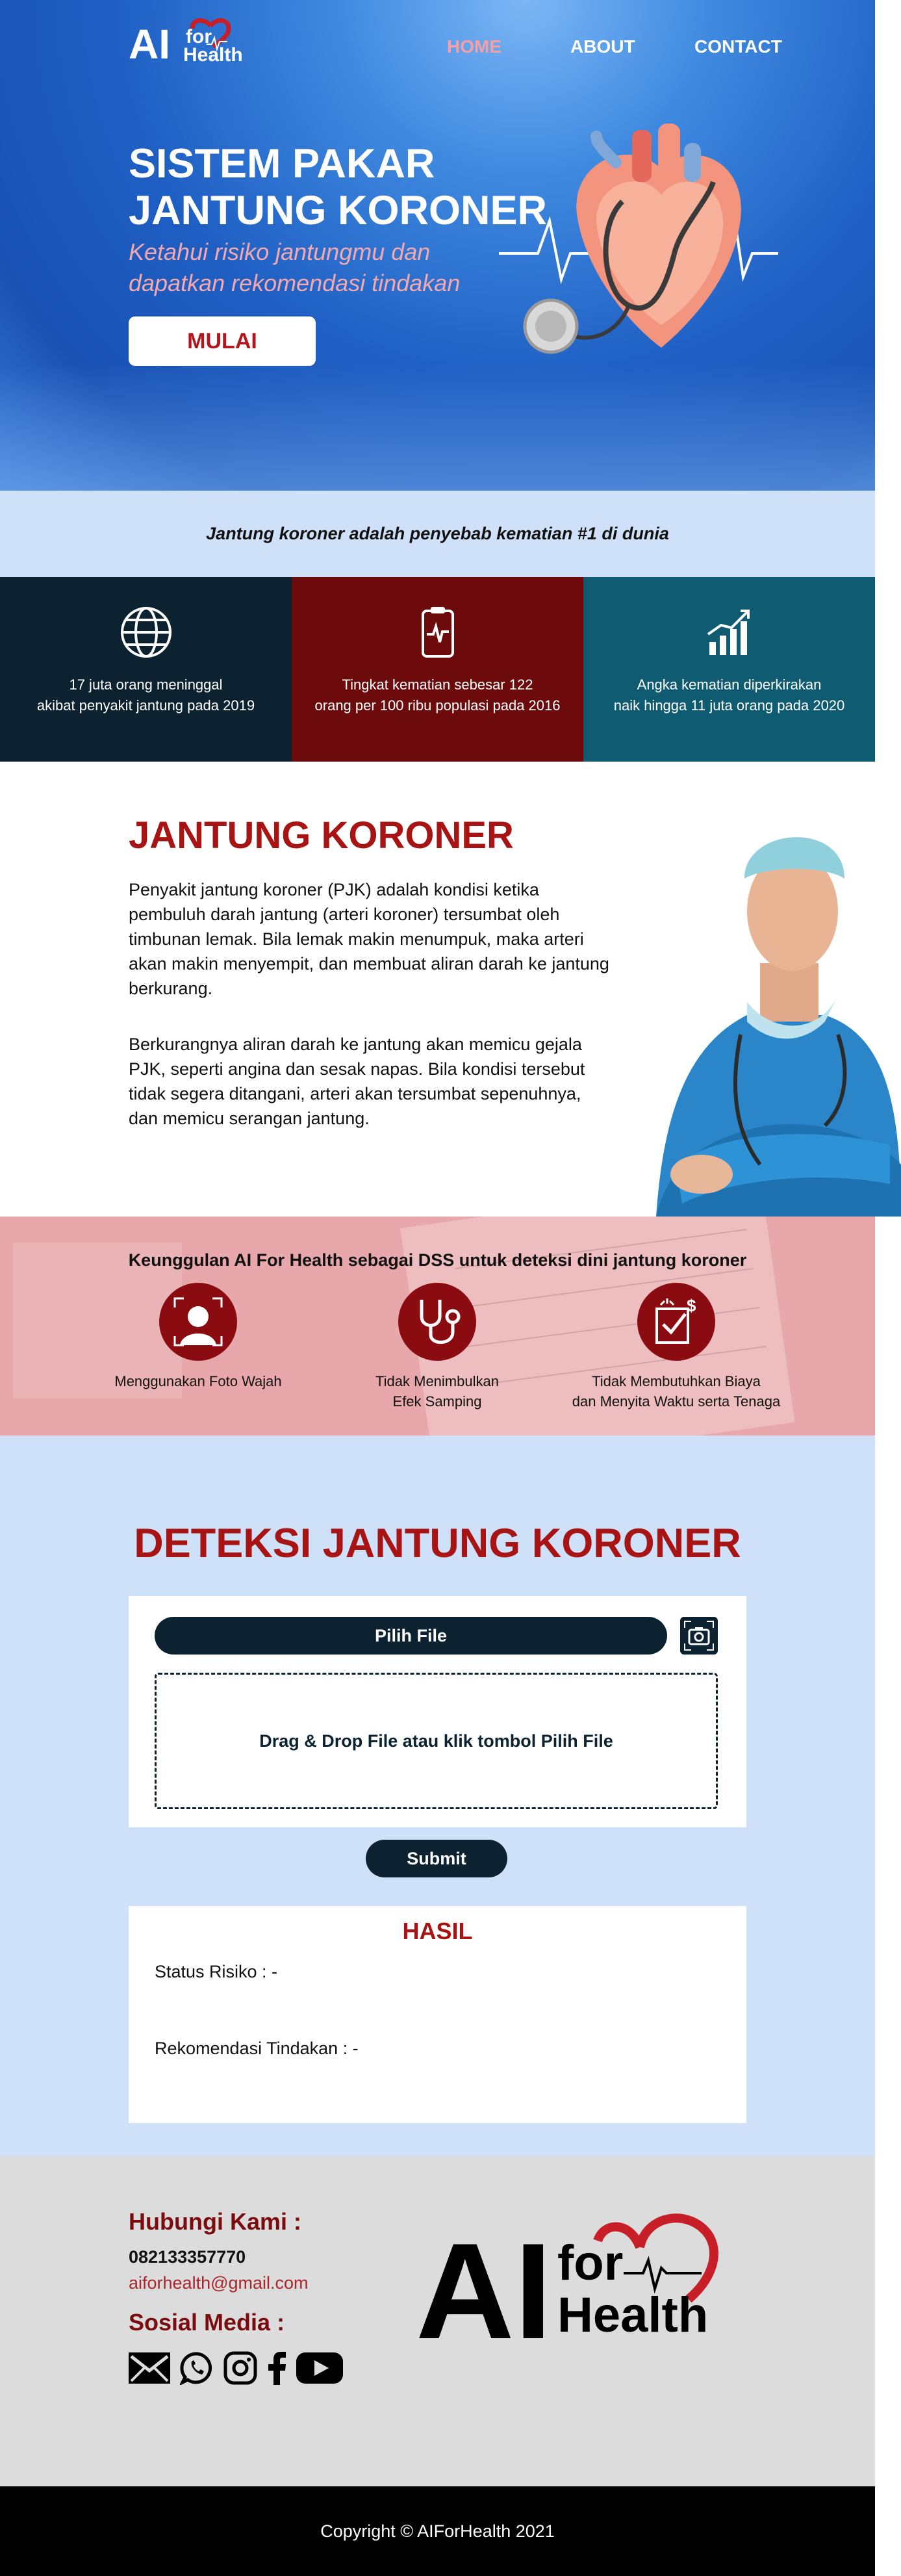 Image resolution: width=901 pixels, height=2576 pixels. What do you see at coordinates (437, 1543) in the screenshot?
I see `detection-title: DETEKSI JANTUNG KORONER` at bounding box center [437, 1543].